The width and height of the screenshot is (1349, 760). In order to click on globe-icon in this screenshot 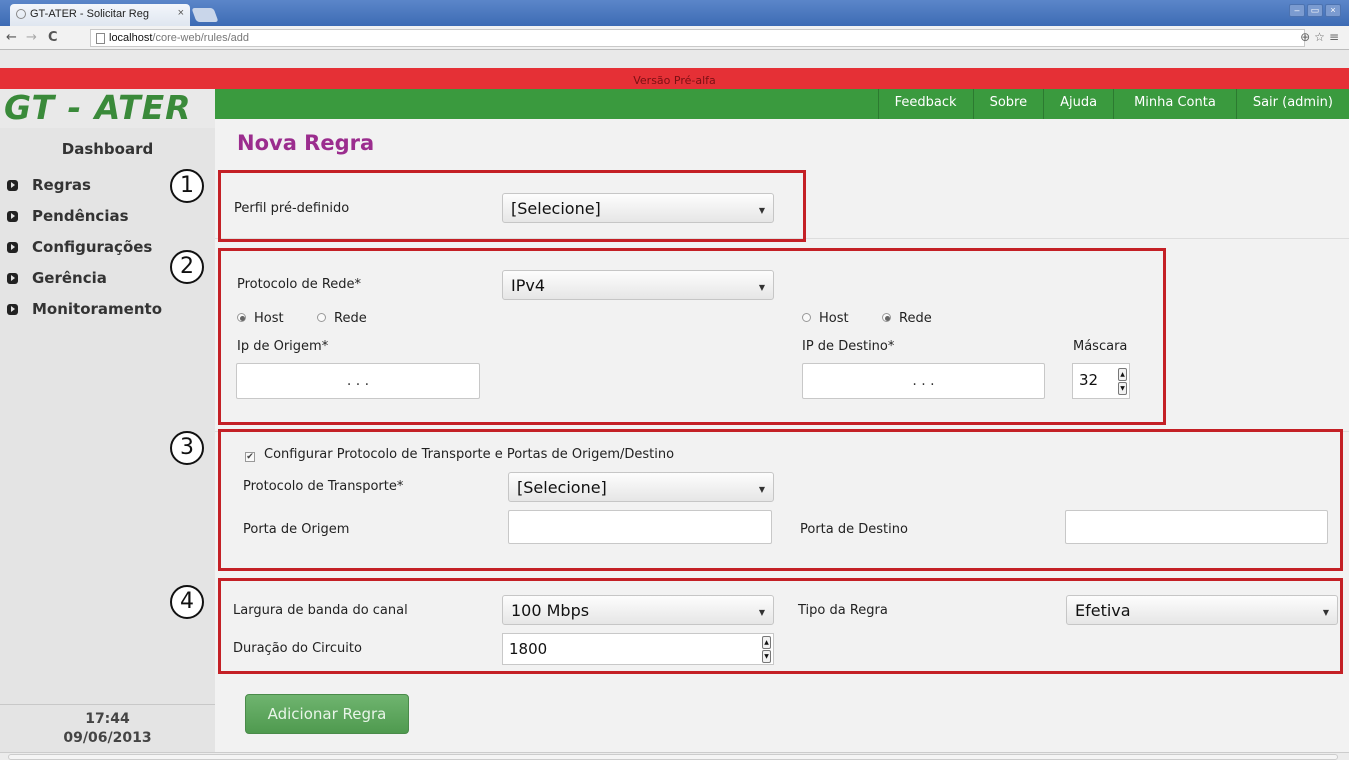, I will do `click(21, 14)`.